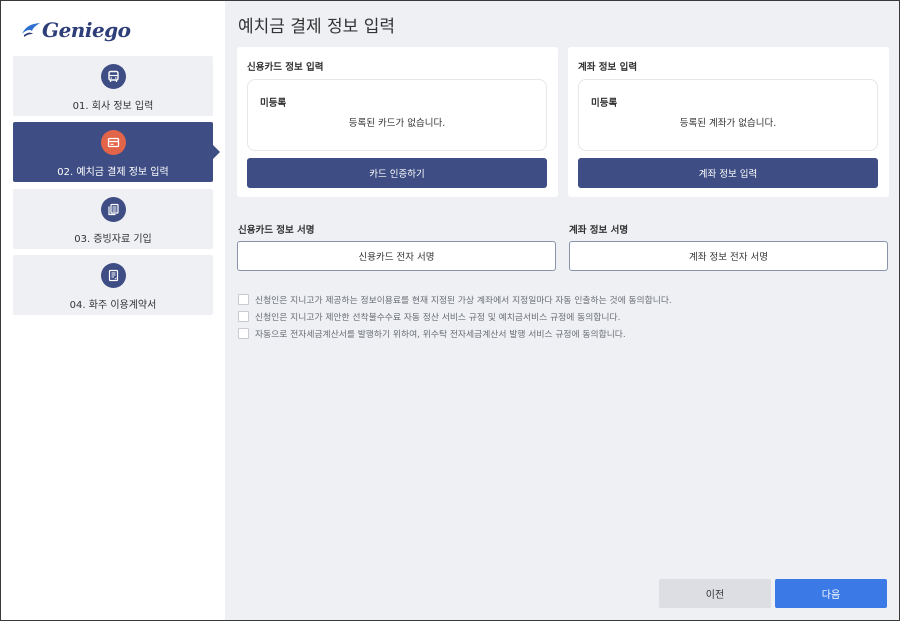 The image size is (900, 621). Describe the element at coordinates (113, 106) in the screenshot. I see `step-label: 01. 회사 정보 입력` at that location.